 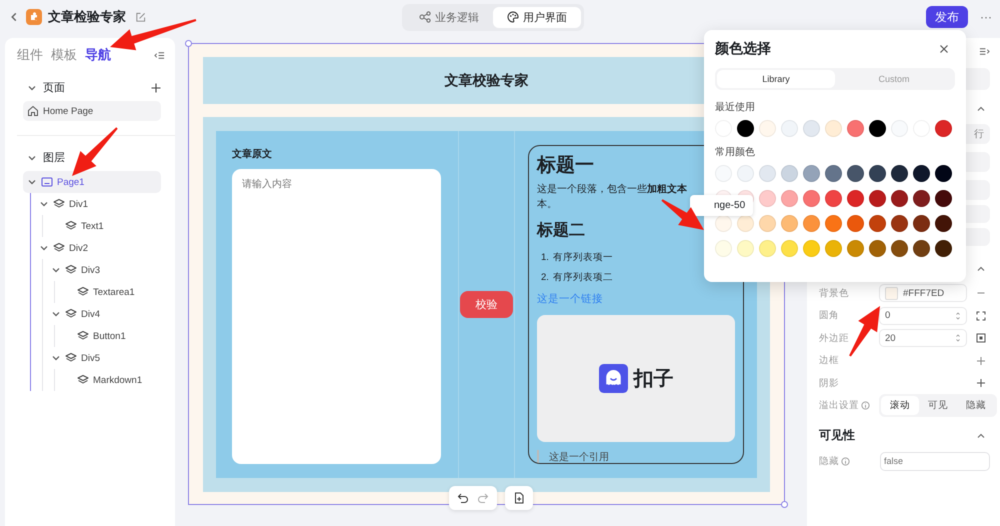 What do you see at coordinates (92, 182) in the screenshot?
I see `layer-item: Page1` at bounding box center [92, 182].